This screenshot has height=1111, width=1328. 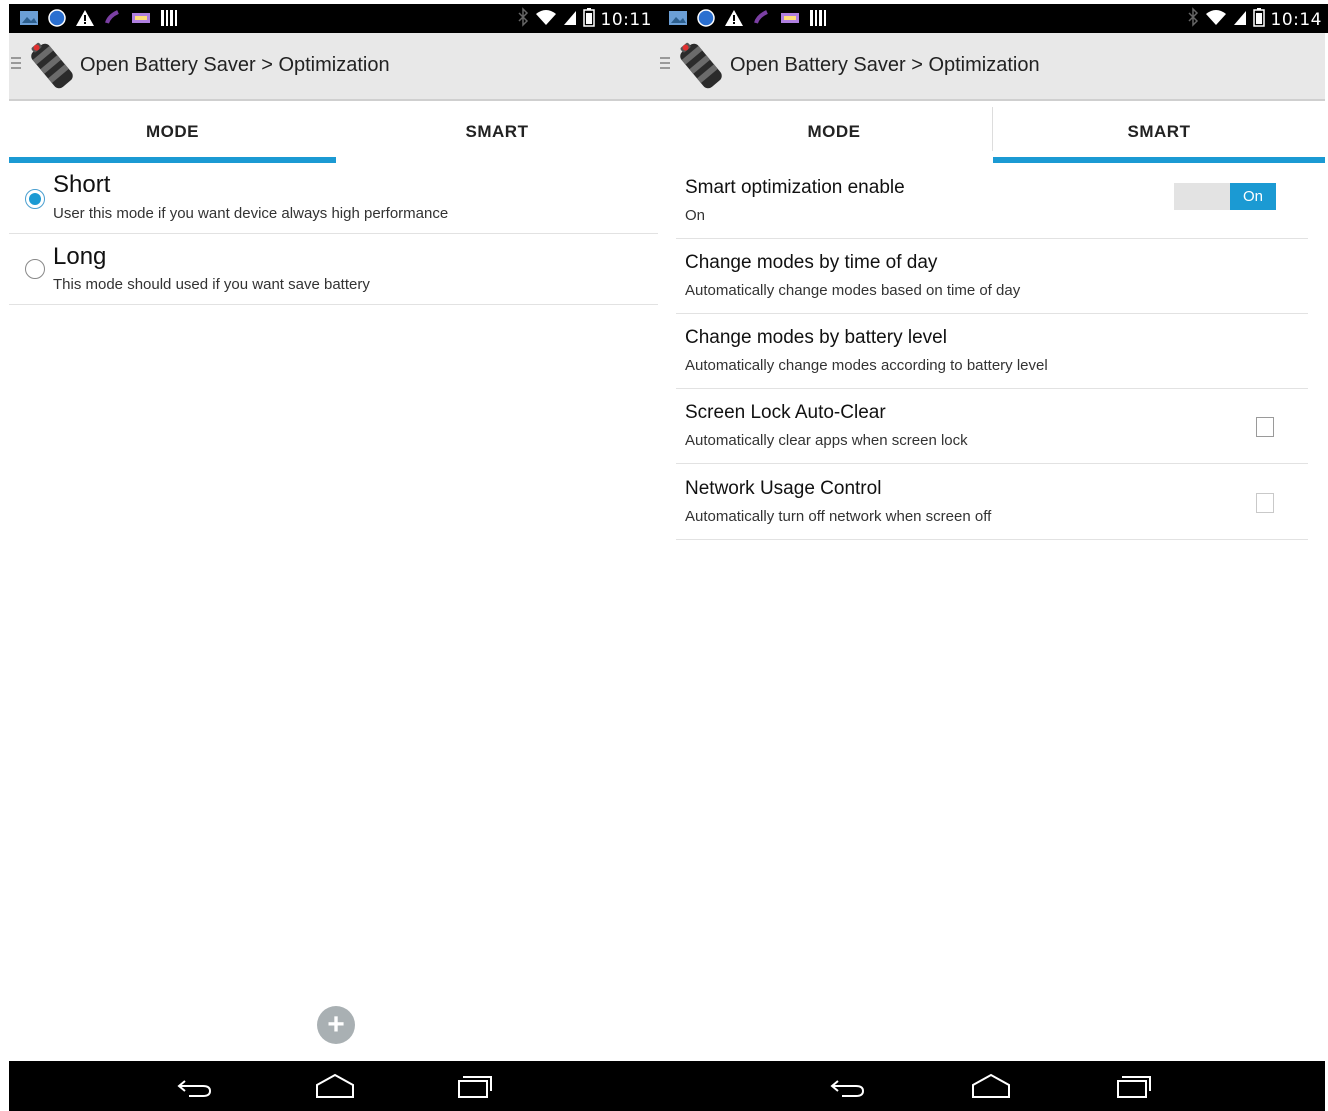 What do you see at coordinates (1253, 196) in the screenshot?
I see `switch-thumb: On` at bounding box center [1253, 196].